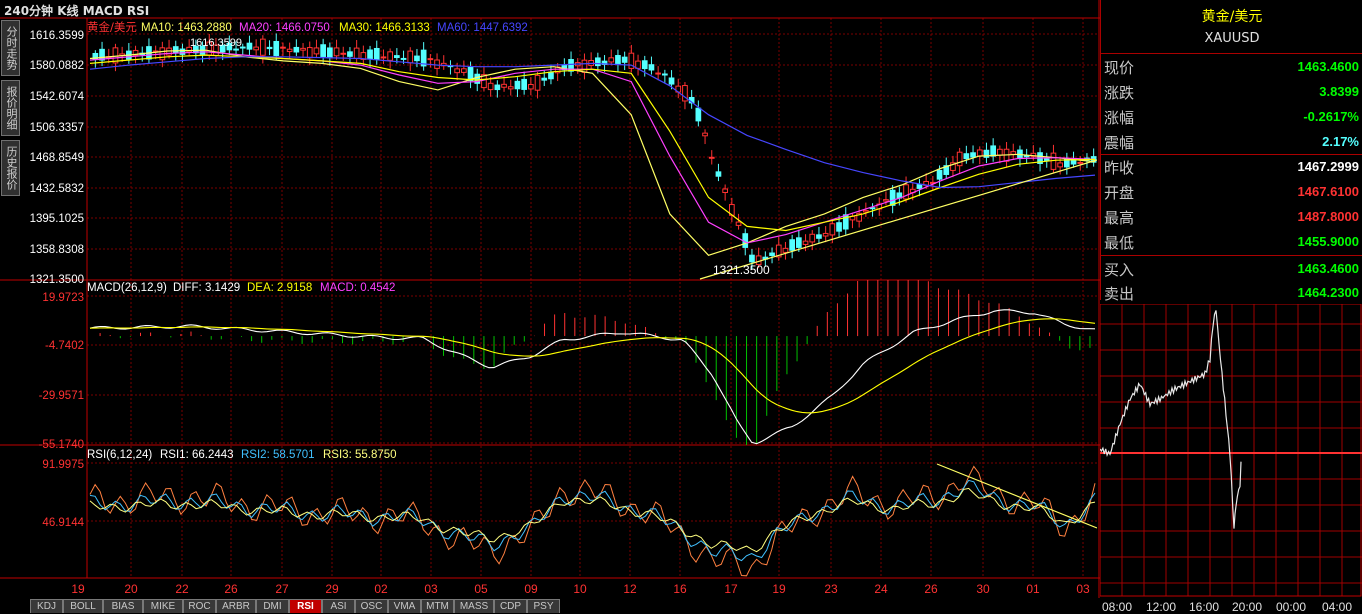  I want to click on quote-row-high: 最高 1487.8000, so click(1231, 216).